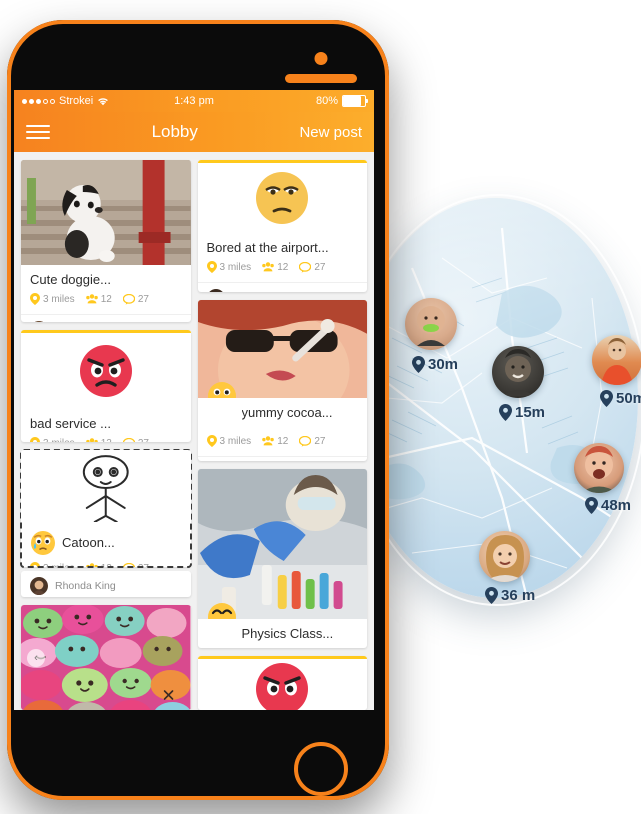 The image size is (641, 814). I want to click on post-card-bored-airport: Bored at the airport... 3 miles 12 27, so click(282, 226).